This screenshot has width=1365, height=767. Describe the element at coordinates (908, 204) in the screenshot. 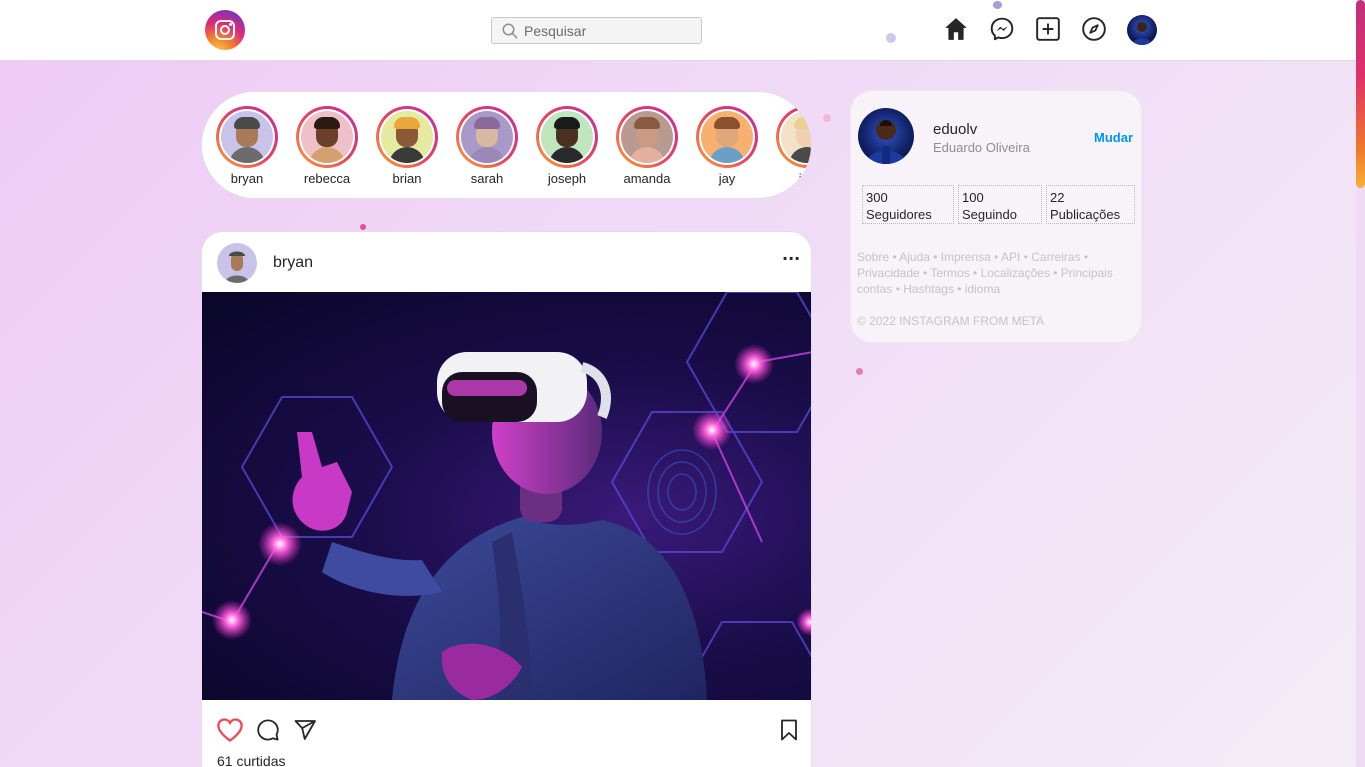

I see `followers-stat: 300 Seguidores` at that location.